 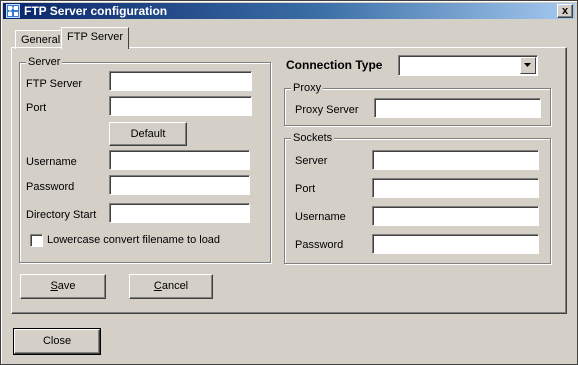 I want to click on username-input, so click(x=179, y=160).